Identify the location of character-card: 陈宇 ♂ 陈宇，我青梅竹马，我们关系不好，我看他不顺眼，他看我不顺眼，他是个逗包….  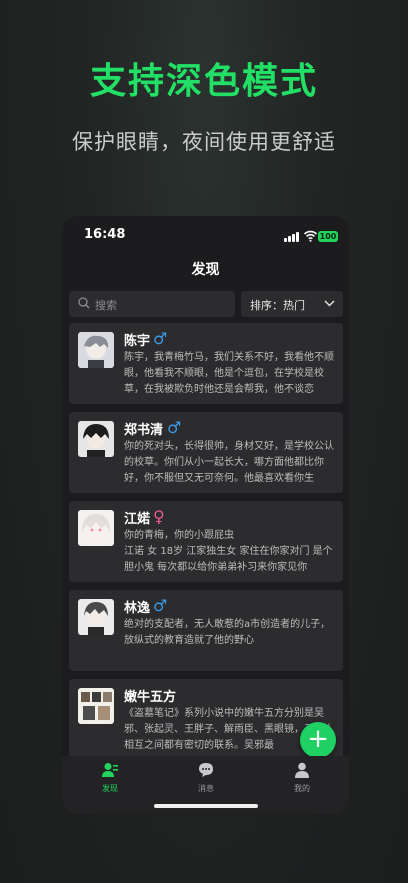
(206, 363).